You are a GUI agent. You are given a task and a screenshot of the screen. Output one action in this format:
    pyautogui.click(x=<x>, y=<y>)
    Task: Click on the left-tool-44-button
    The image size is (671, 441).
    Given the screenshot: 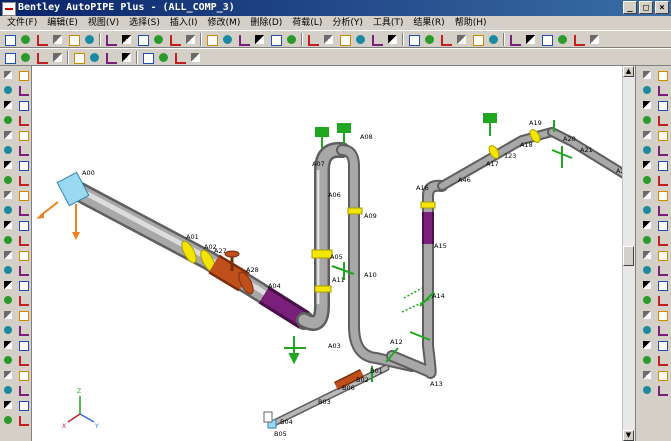 What is the action you would take?
    pyautogui.click(x=23, y=390)
    